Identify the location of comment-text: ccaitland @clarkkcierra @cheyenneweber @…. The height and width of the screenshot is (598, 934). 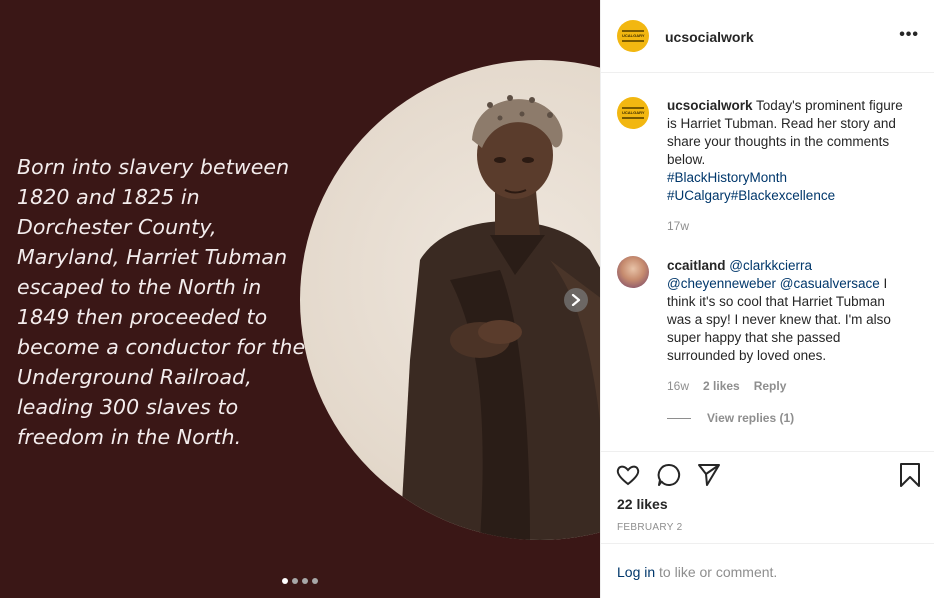
(786, 311).